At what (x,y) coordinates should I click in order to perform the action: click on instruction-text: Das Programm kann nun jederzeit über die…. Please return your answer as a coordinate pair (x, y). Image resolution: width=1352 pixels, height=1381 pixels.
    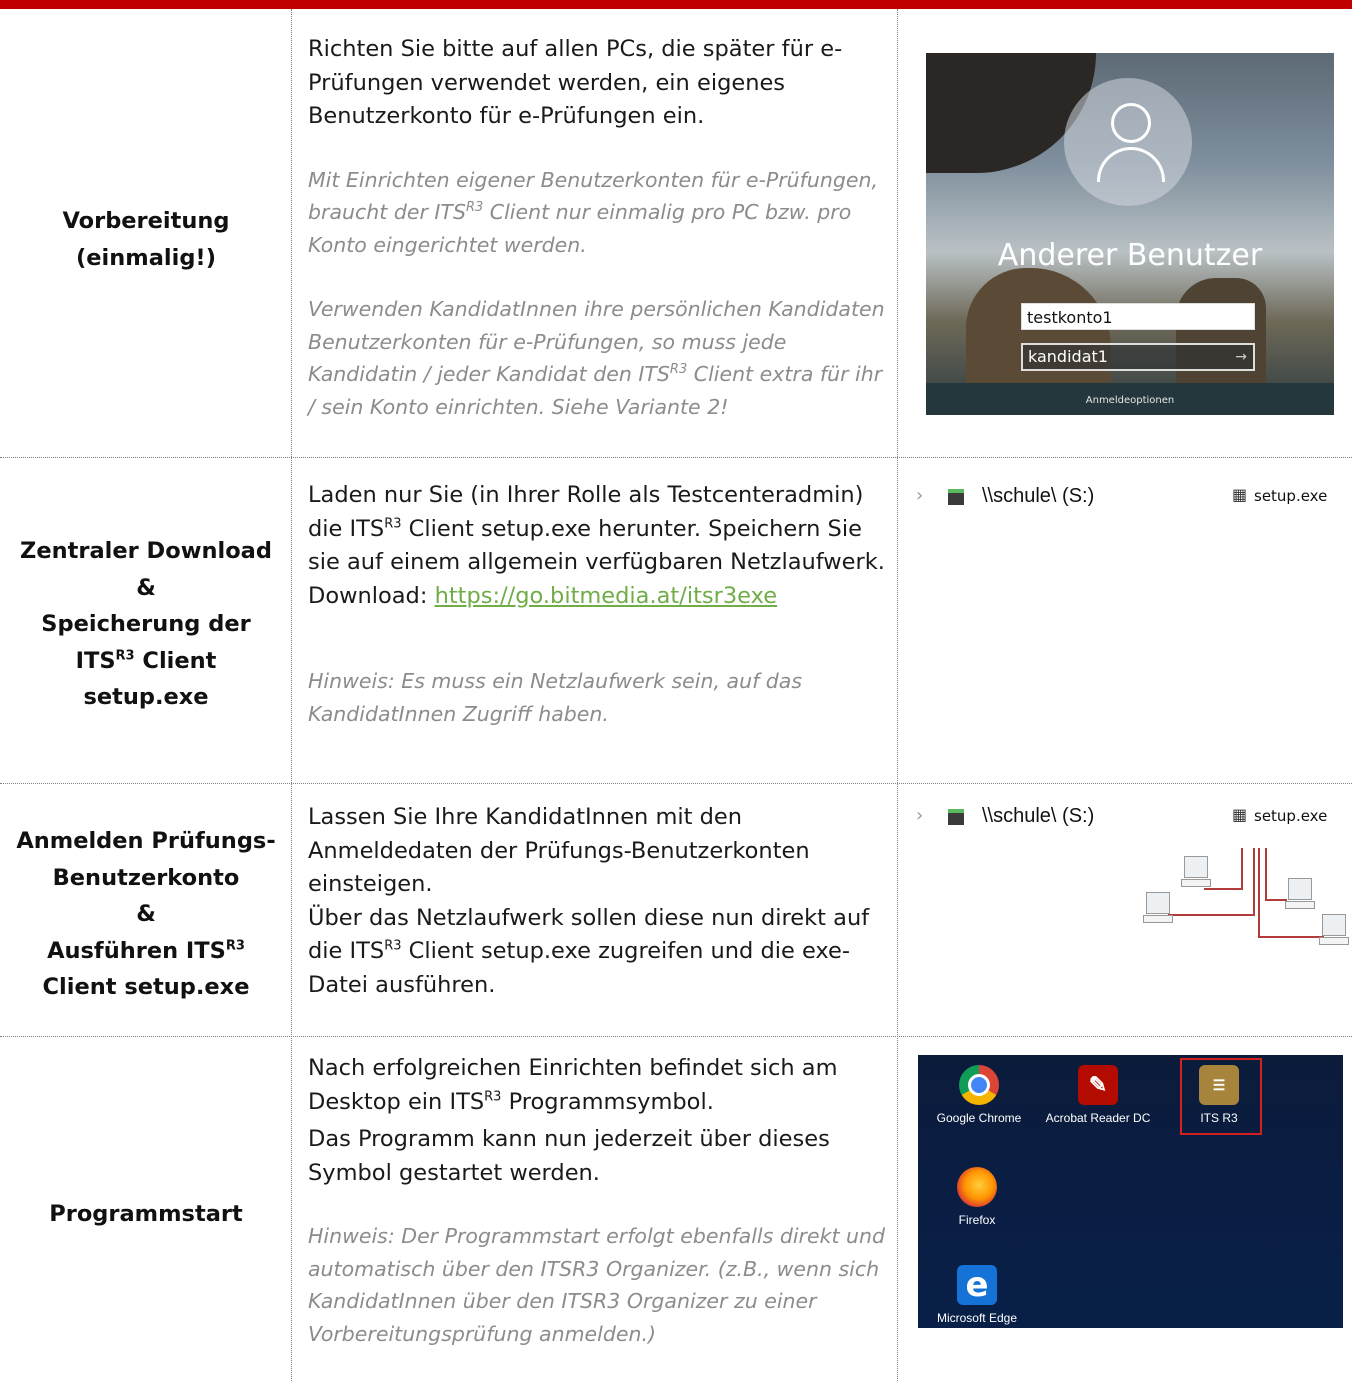
    Looking at the image, I should click on (569, 1156).